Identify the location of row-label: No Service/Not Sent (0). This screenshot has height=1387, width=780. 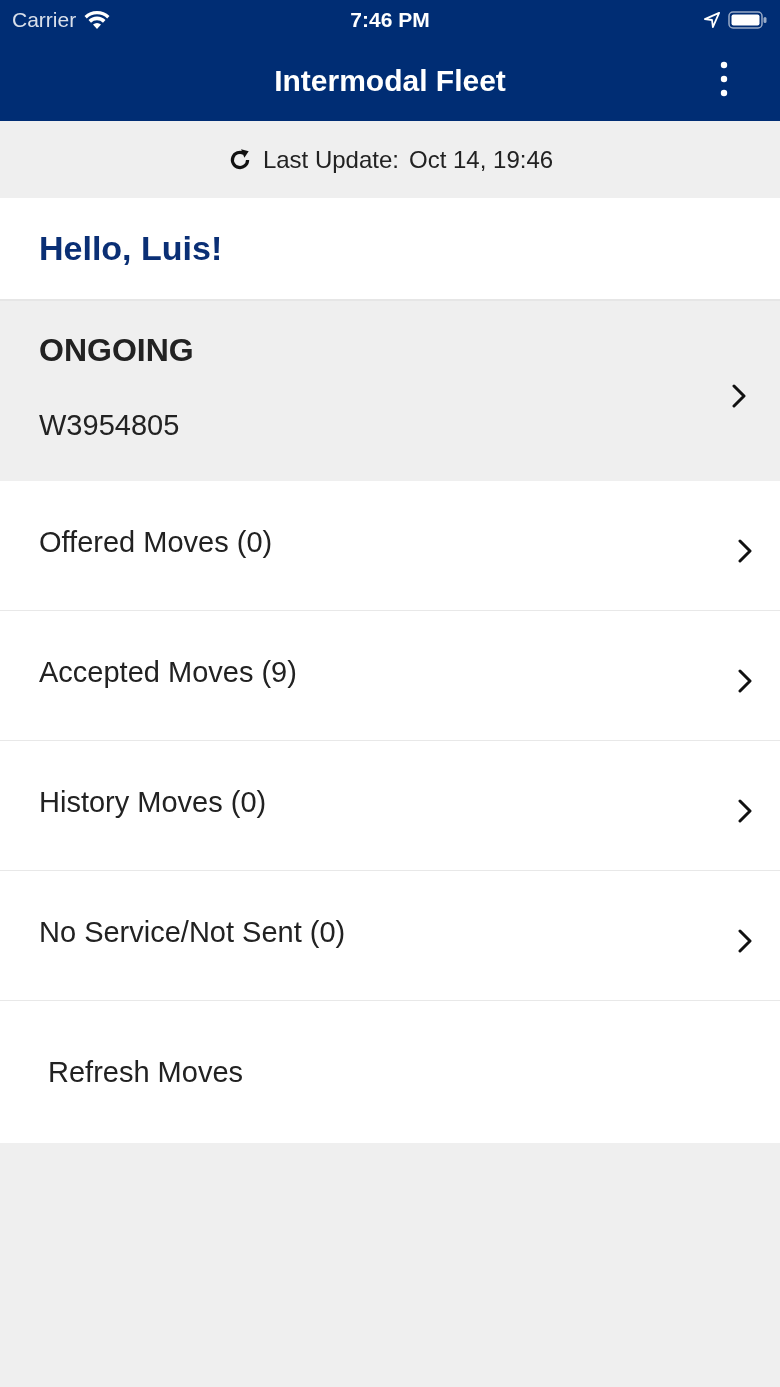
(192, 932).